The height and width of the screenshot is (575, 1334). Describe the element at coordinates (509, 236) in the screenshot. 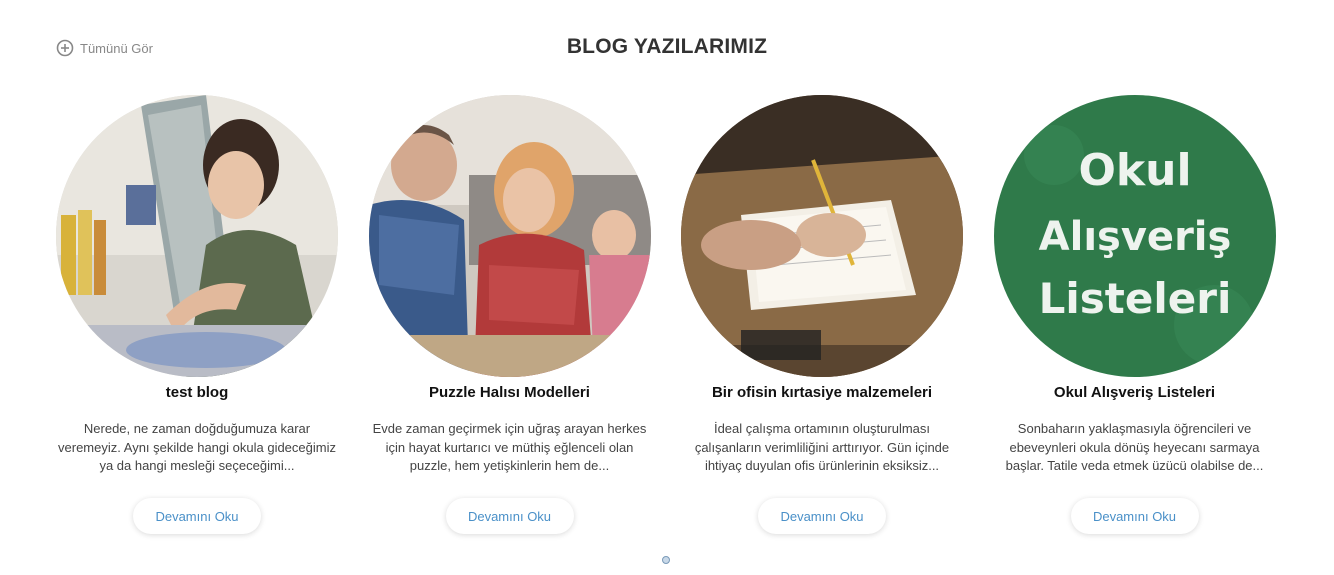

I see `blog-image-family-puzzle` at that location.